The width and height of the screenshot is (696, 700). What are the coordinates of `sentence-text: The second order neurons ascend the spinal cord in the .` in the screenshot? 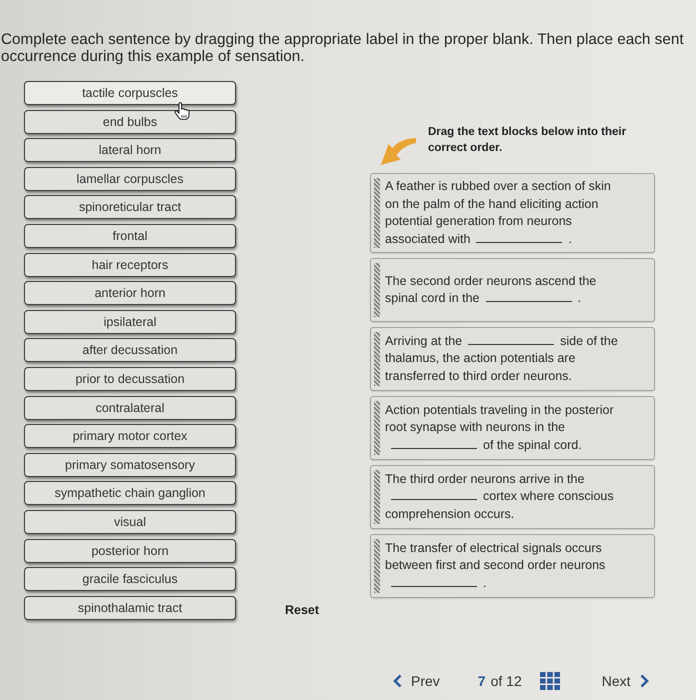 It's located at (491, 289).